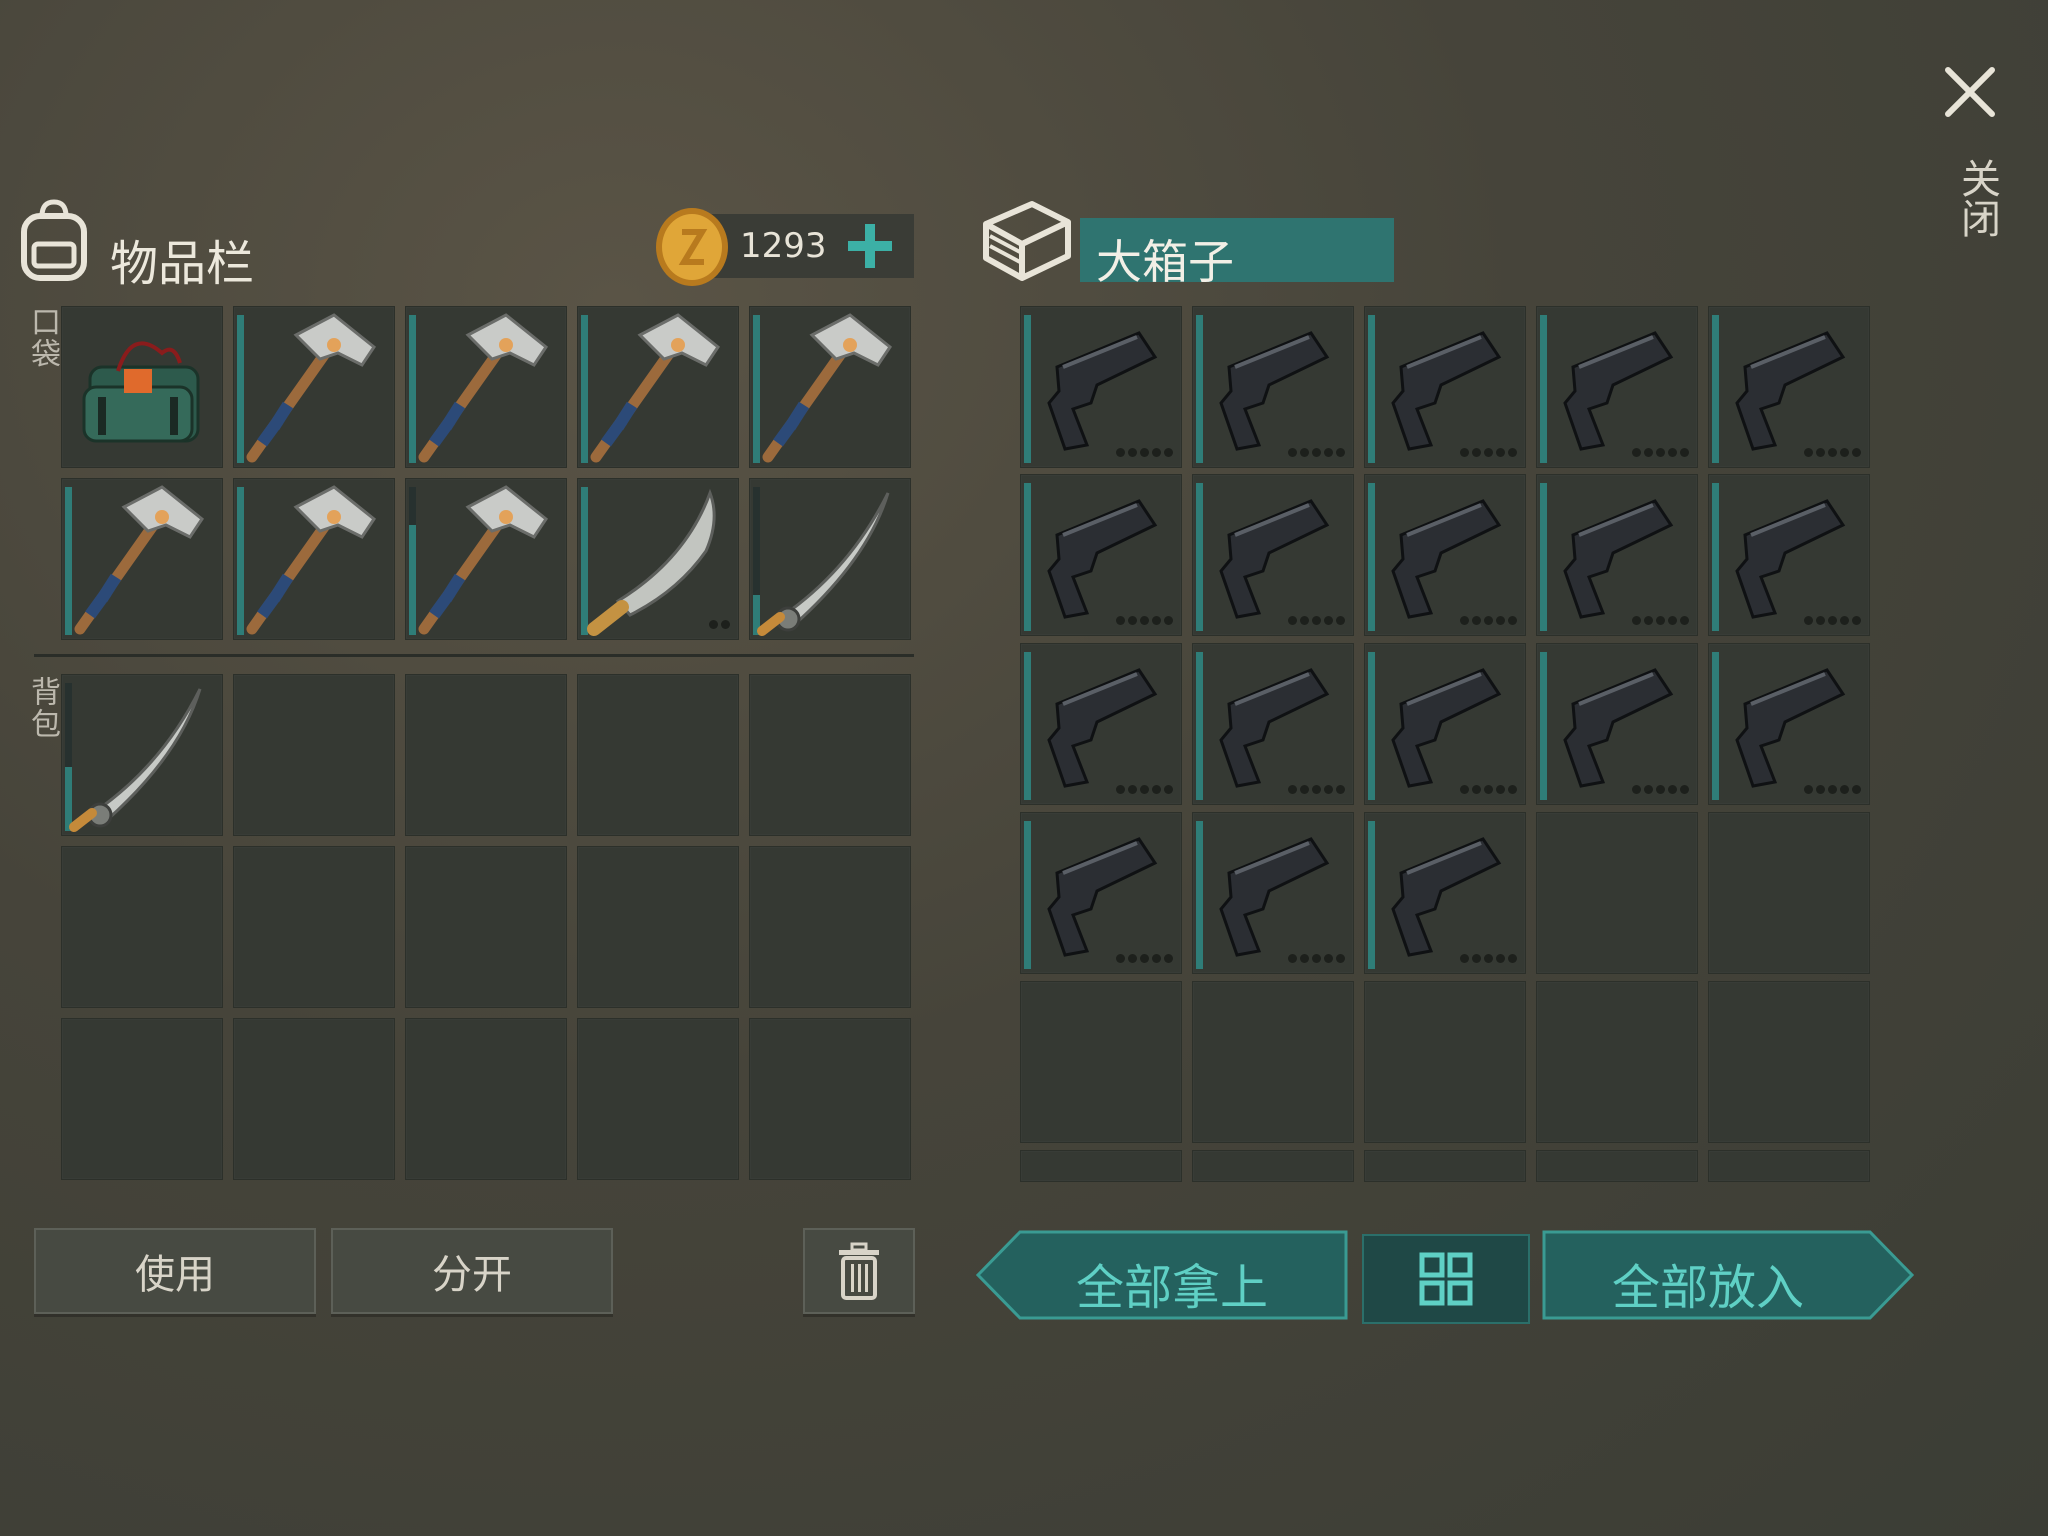 This screenshot has height=1536, width=2048. I want to click on trash-button, so click(859, 1271).